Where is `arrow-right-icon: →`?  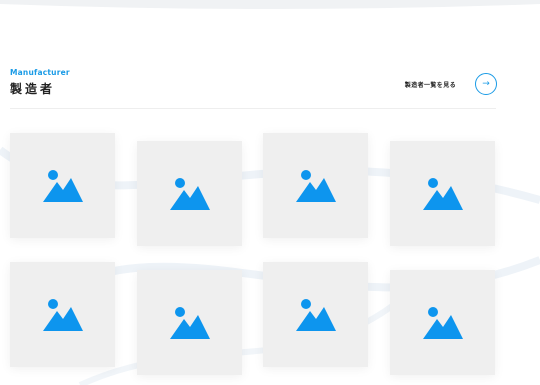
arrow-right-icon: → is located at coordinates (486, 83).